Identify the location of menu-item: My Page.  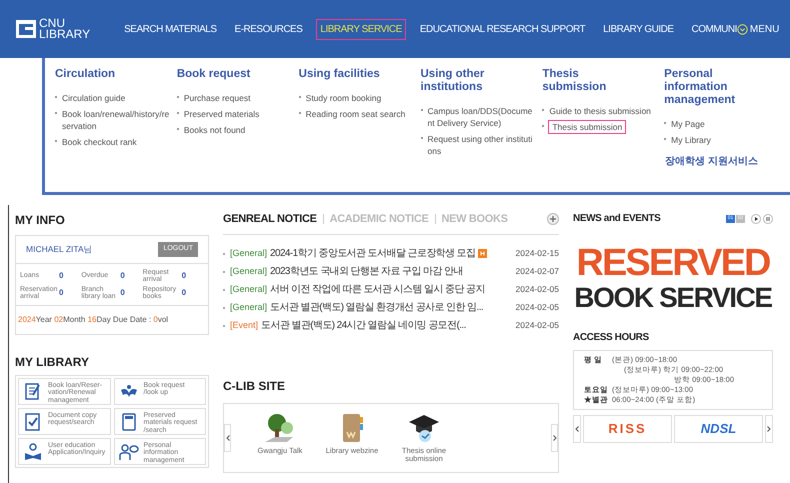
(688, 124).